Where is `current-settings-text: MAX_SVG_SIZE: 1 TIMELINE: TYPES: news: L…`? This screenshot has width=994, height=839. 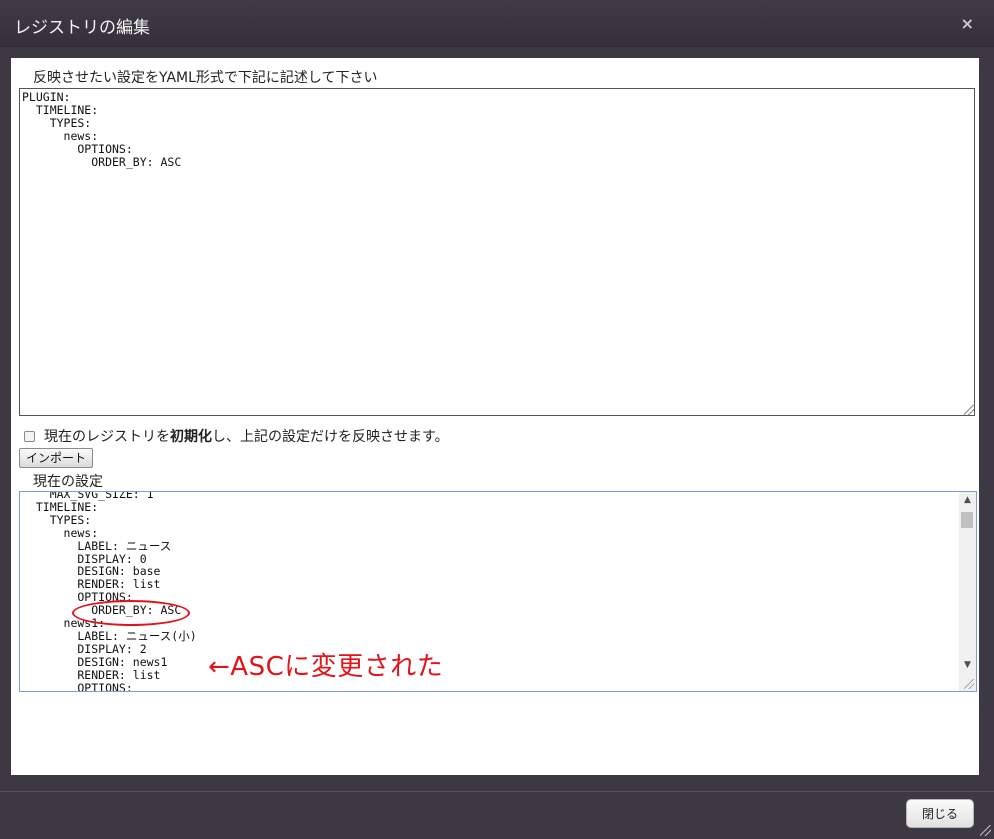
current-settings-text: MAX_SVG_SIZE: 1 TIMELINE: TYPES: news: L… is located at coordinates (116, 591).